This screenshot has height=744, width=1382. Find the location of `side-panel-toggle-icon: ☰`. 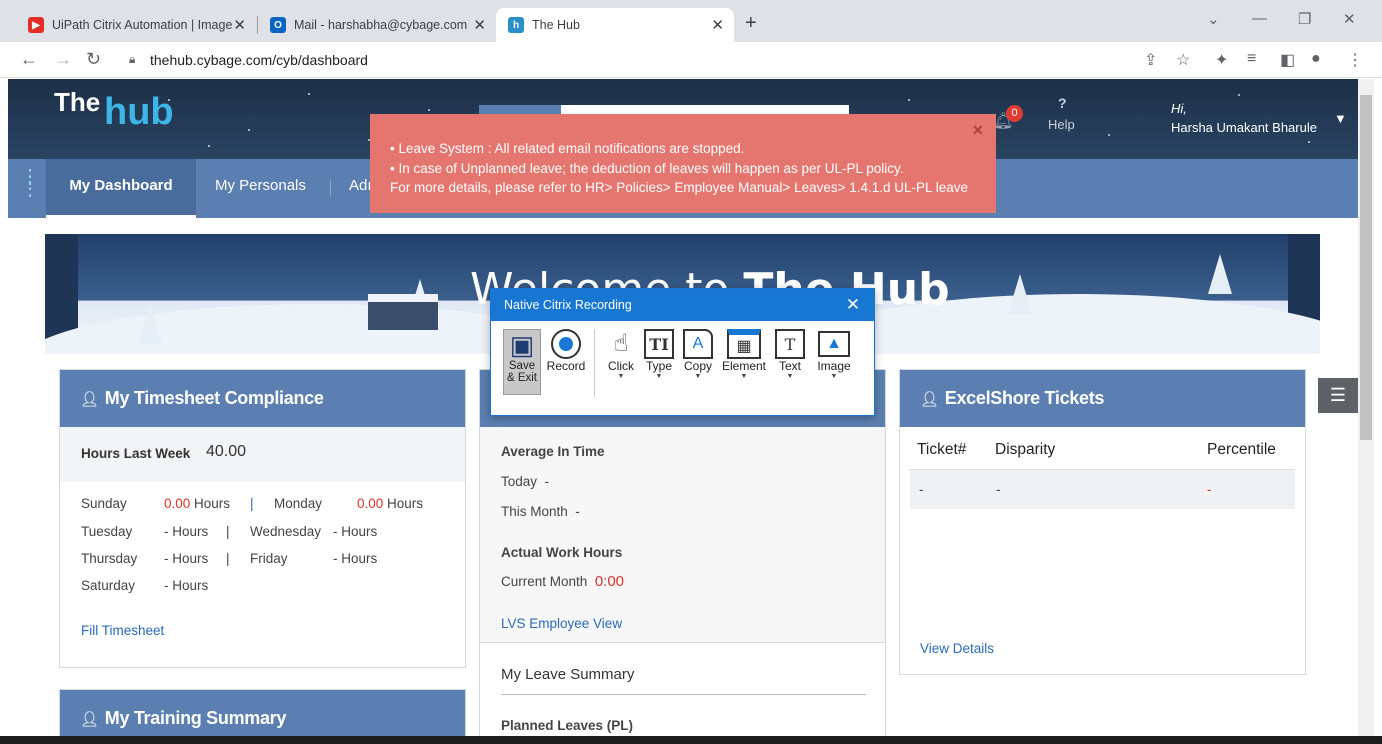

side-panel-toggle-icon: ☰ is located at coordinates (1338, 395).